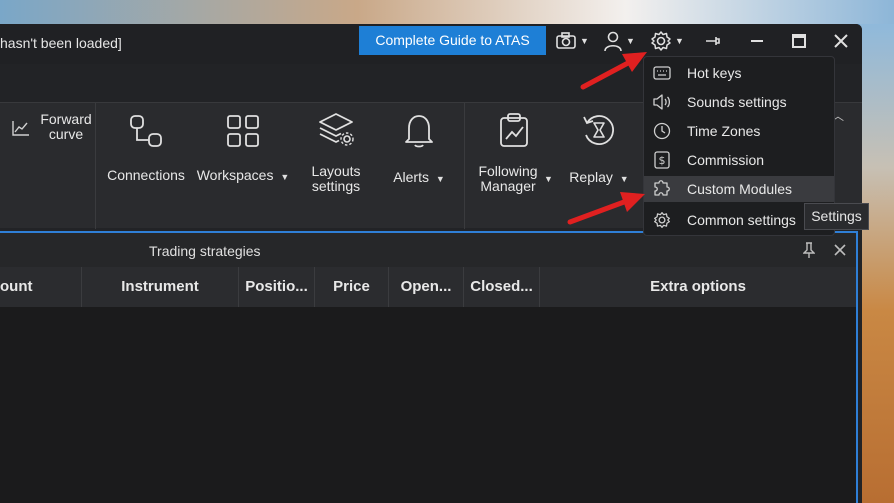  I want to click on complete-guide-button: Complete Guide to ATAS, so click(452, 40).